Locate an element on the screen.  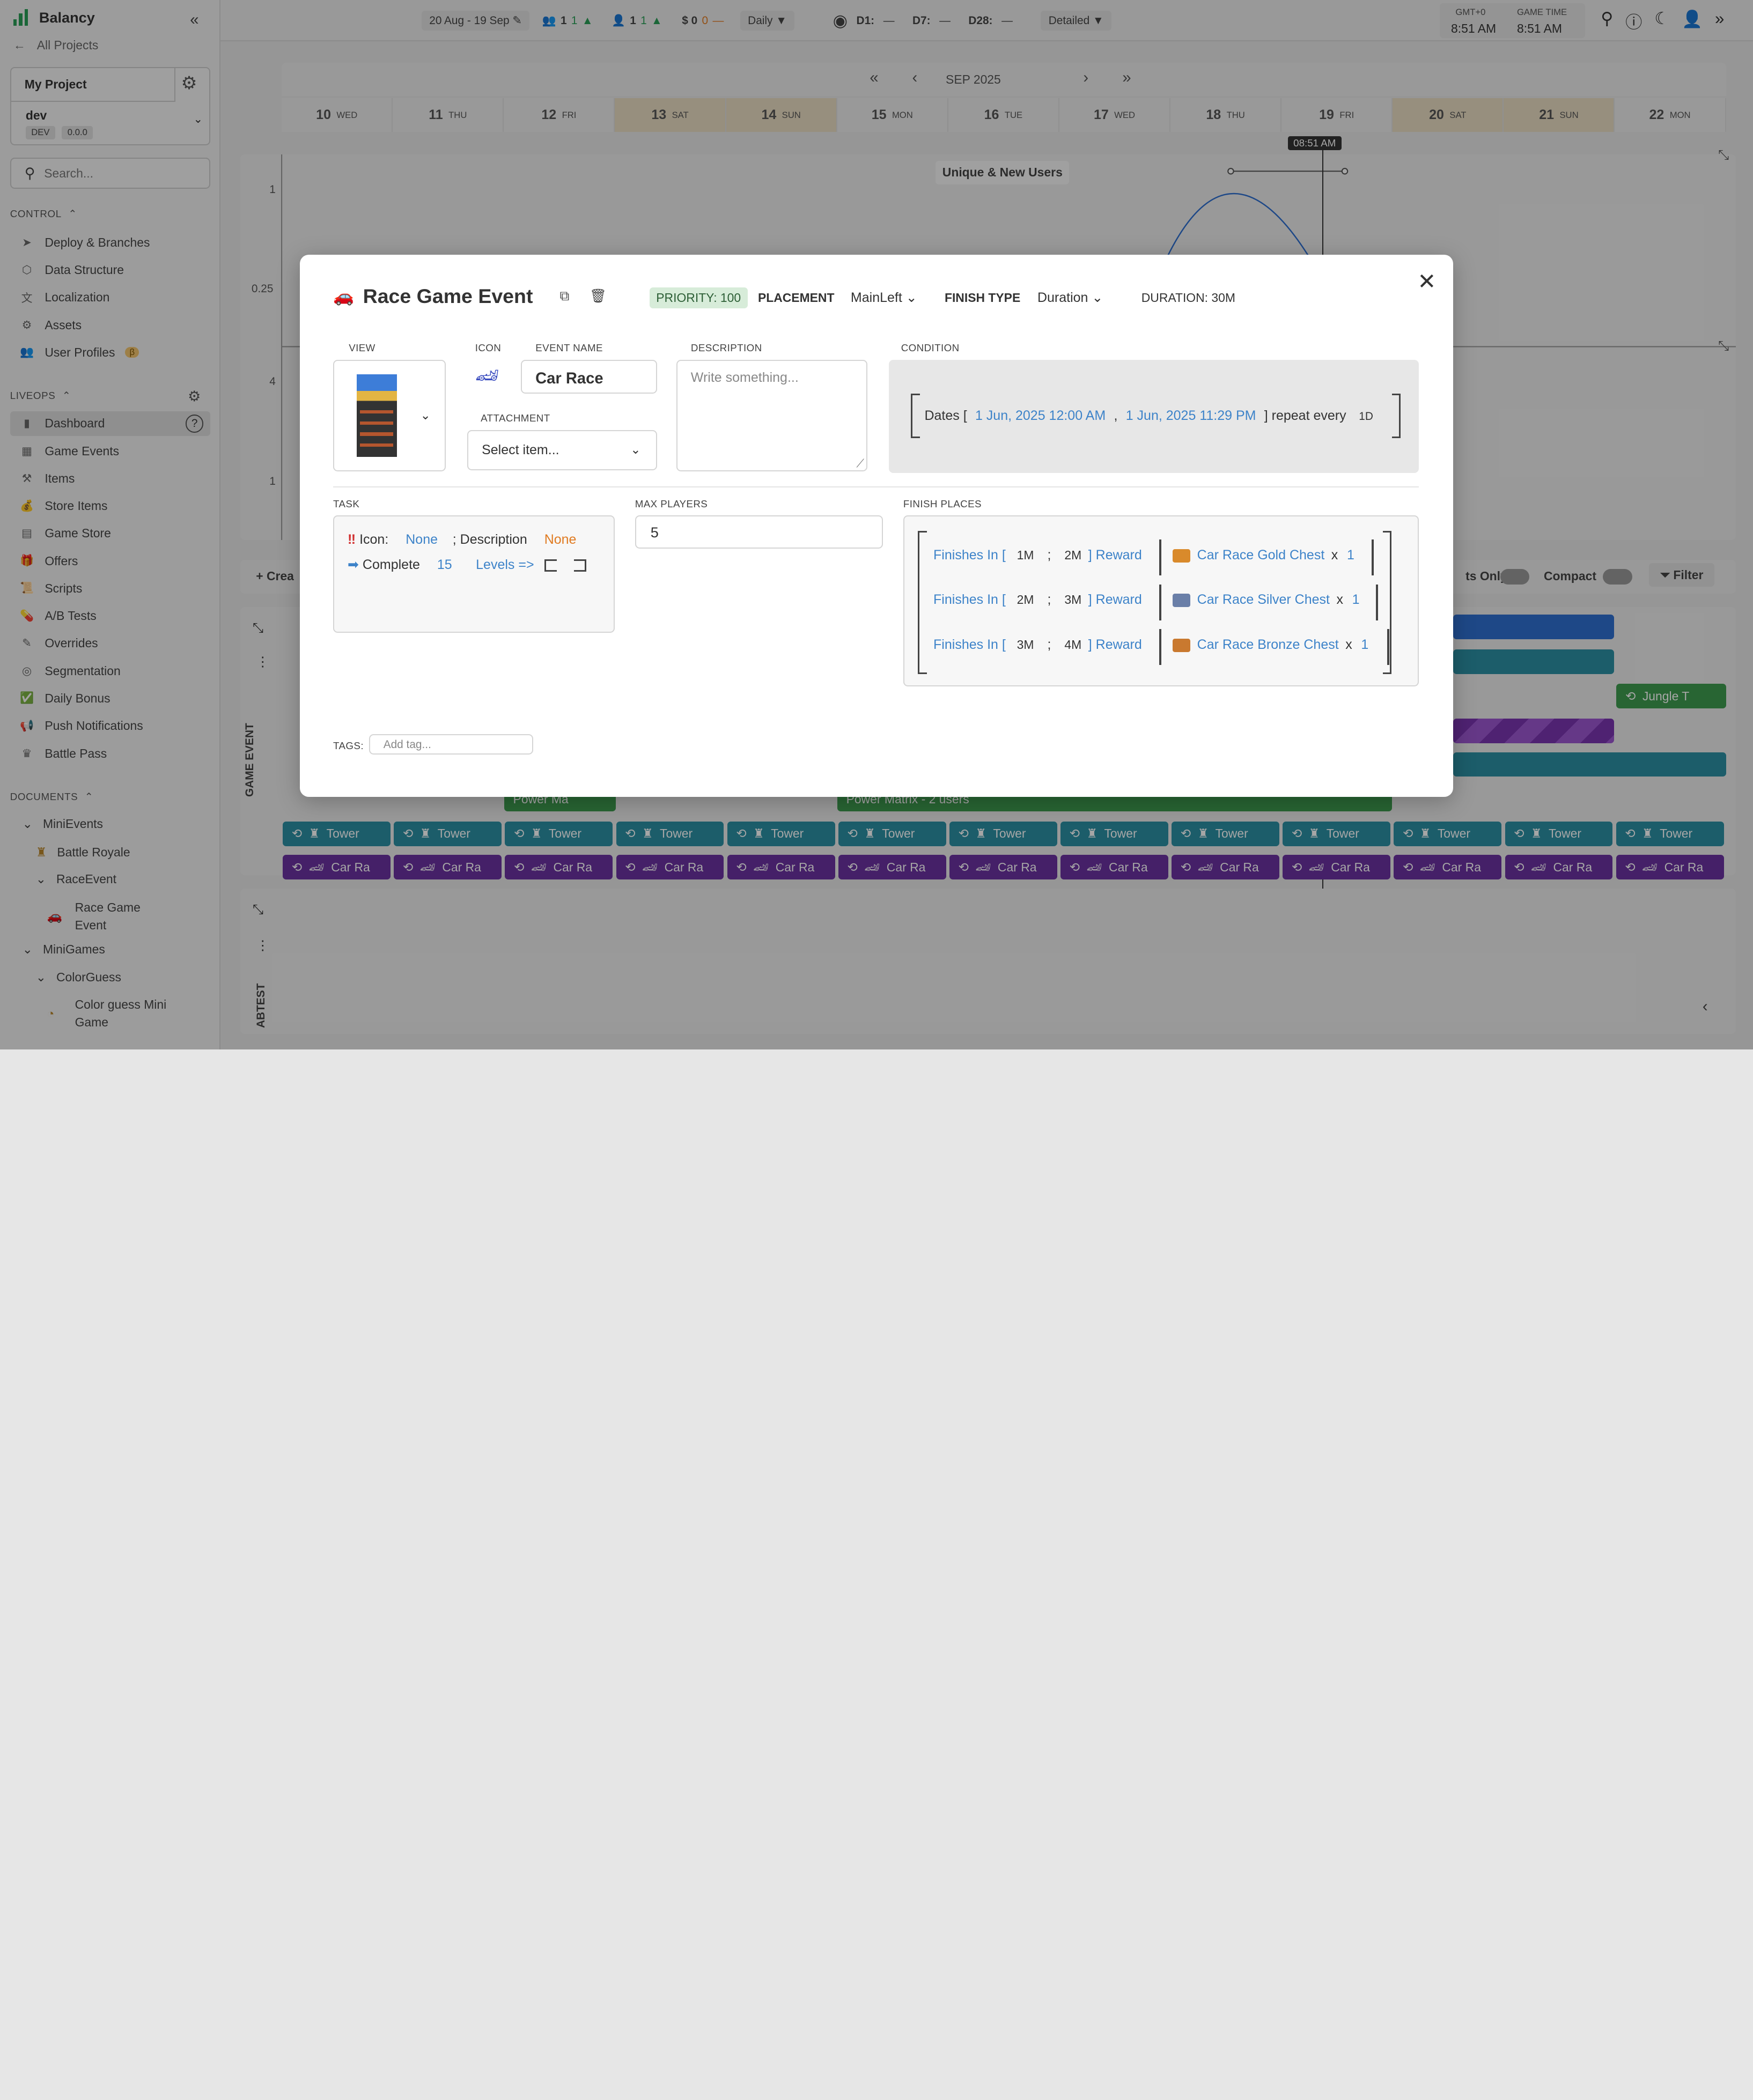
duration-label: DURATION: 30M is located at coordinates (1188, 297).